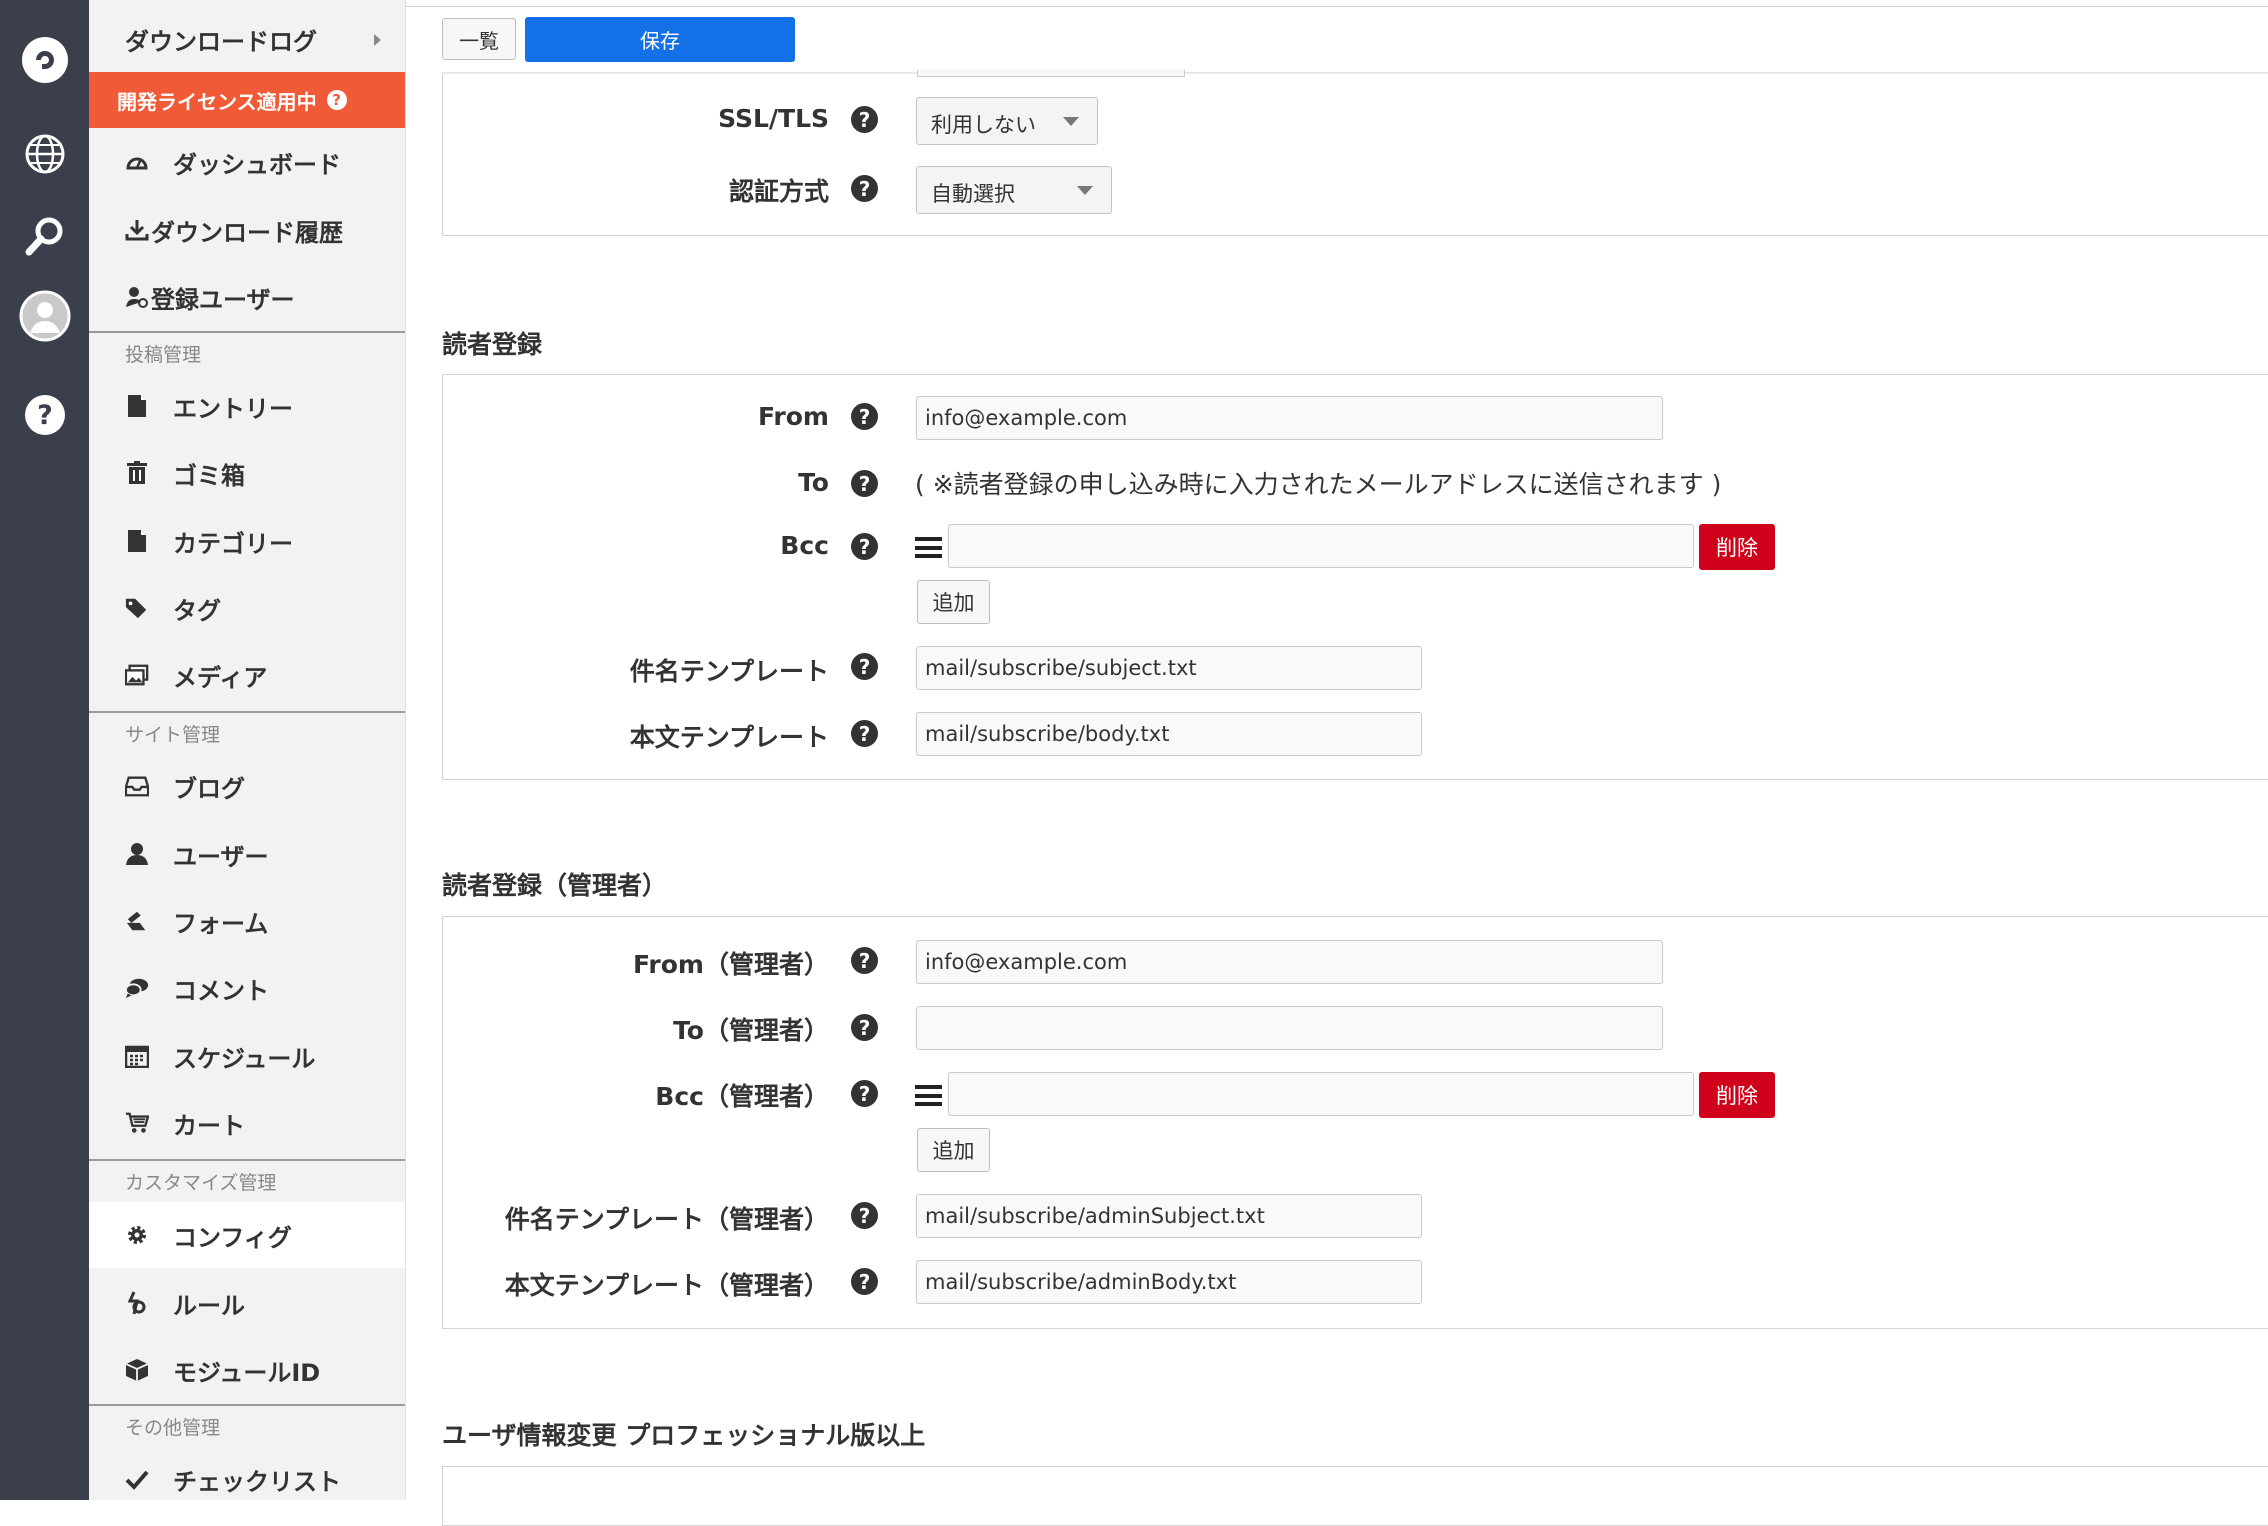 This screenshot has width=2268, height=1526. Describe the element at coordinates (137, 1479) in the screenshot. I see `check-icon` at that location.